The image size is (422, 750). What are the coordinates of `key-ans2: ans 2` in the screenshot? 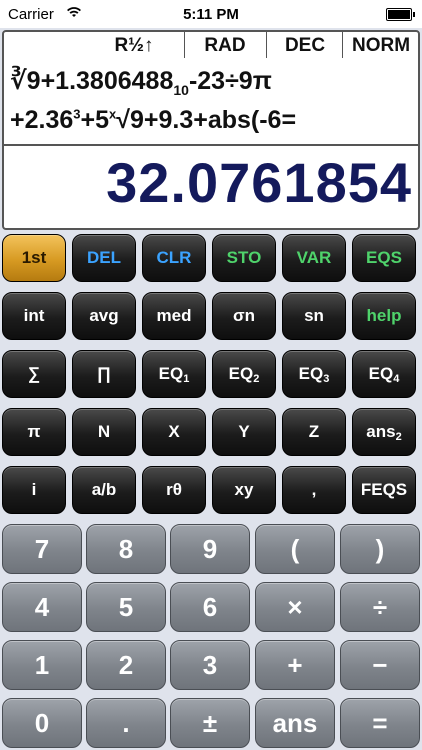 It's located at (384, 432).